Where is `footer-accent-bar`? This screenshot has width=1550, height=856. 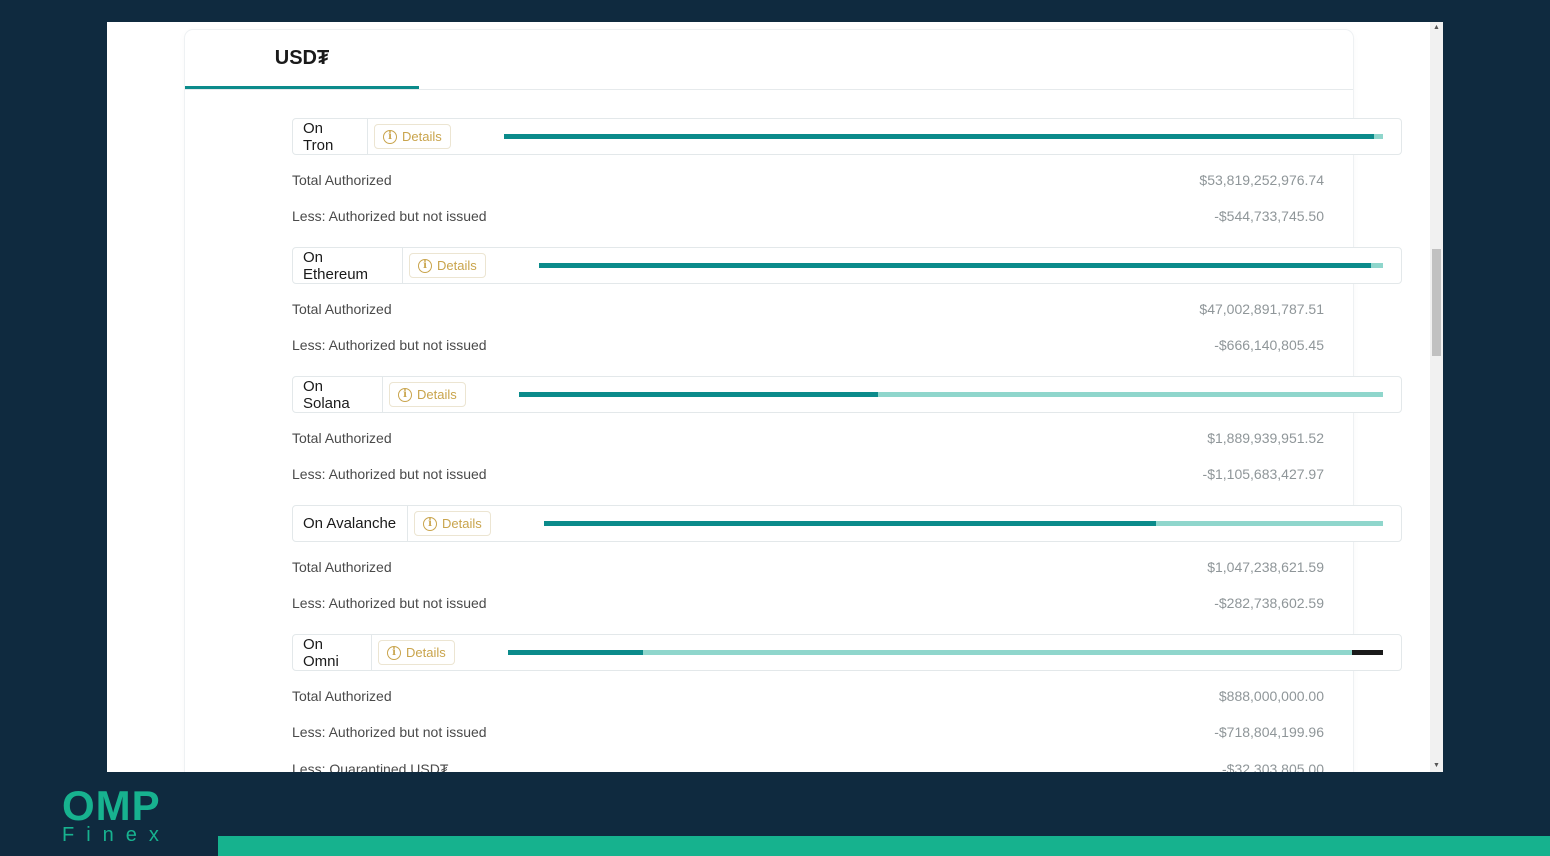
footer-accent-bar is located at coordinates (884, 846).